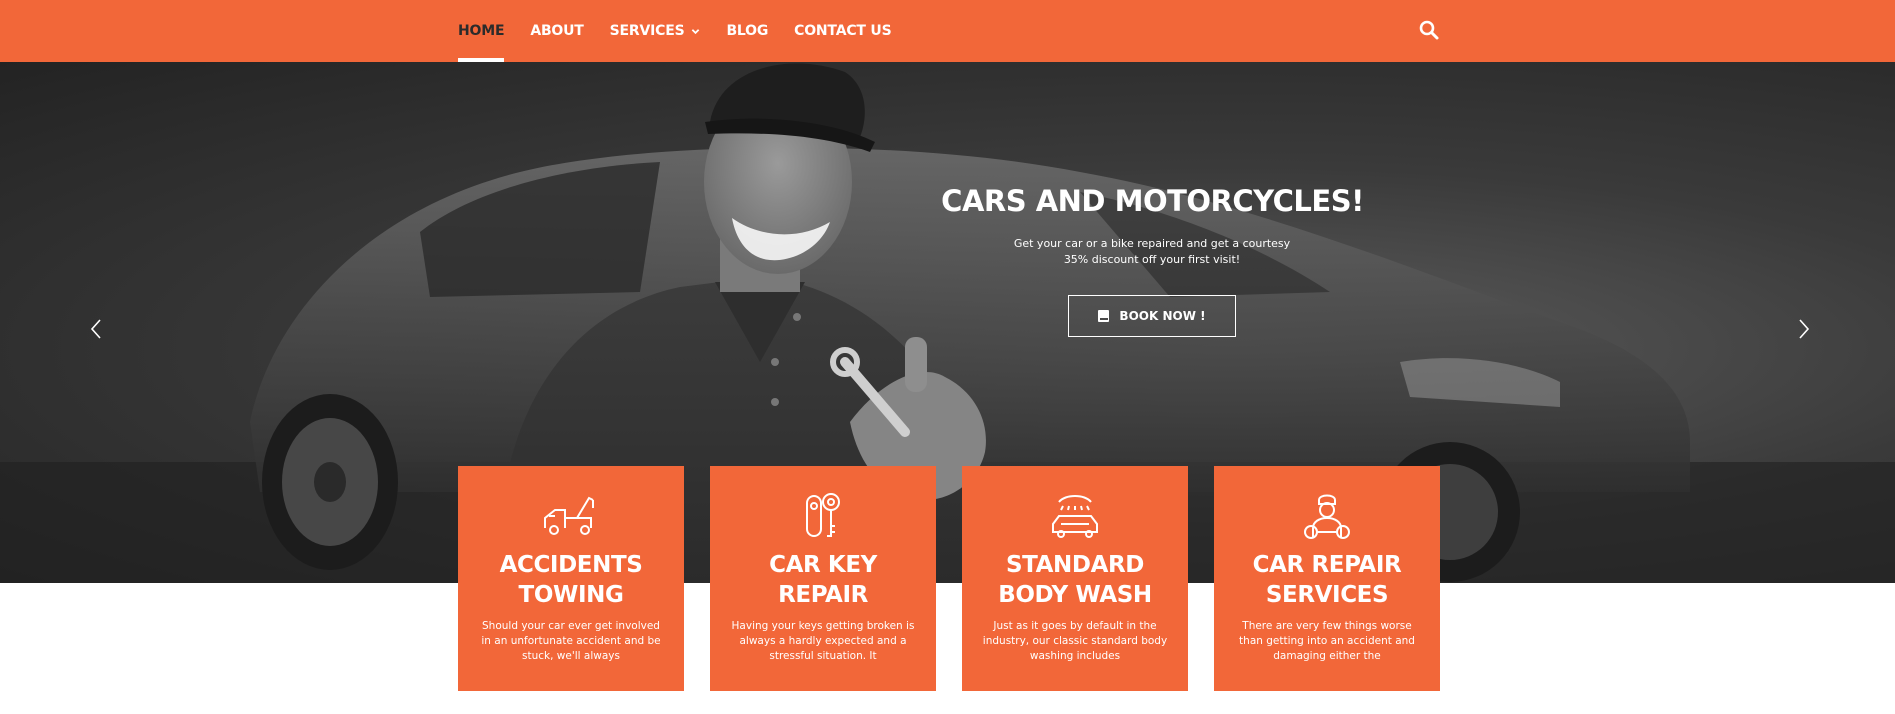 The height and width of the screenshot is (714, 1895). I want to click on slider-next-arrow-icon, so click(1804, 329).